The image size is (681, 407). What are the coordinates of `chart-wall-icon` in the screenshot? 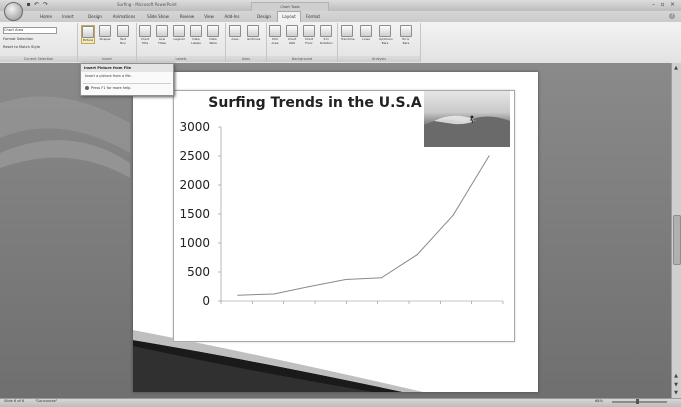 It's located at (292, 31).